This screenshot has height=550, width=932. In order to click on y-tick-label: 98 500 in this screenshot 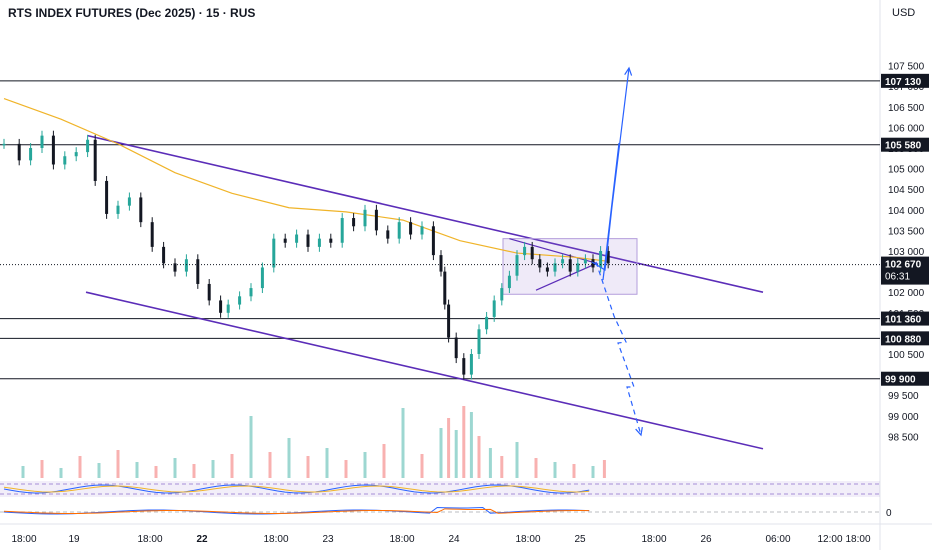, I will do `click(903, 437)`.